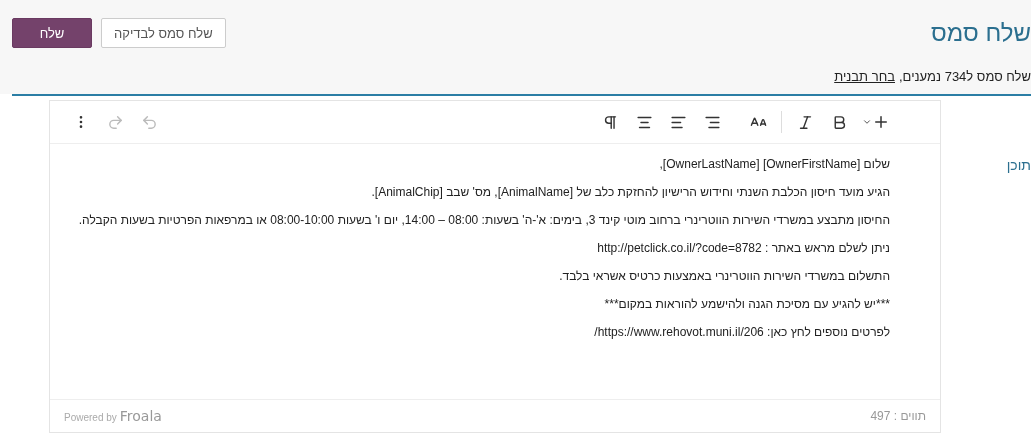 Image resolution: width=1031 pixels, height=439 pixels. Describe the element at coordinates (774, 164) in the screenshot. I see `message-paragraph: שלום [OwnerFirstName] [OwnerLastName],` at that location.